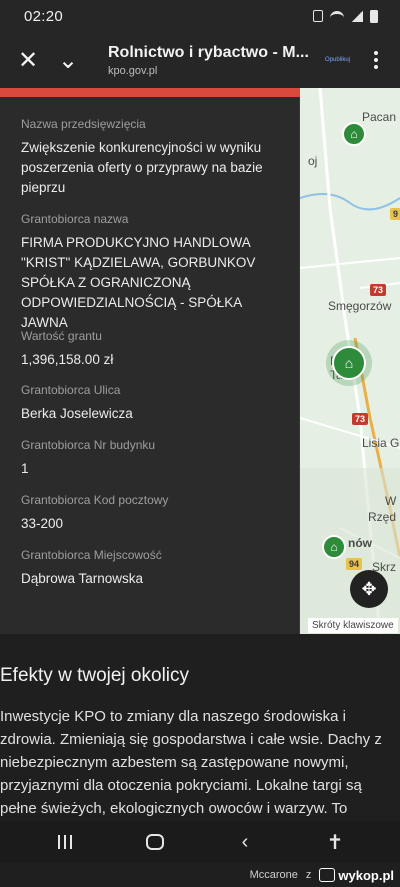  I want to click on field-value: 1, so click(25, 468).